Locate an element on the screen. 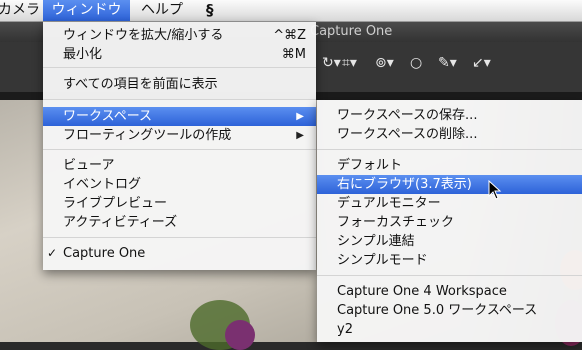 This screenshot has height=350, width=582. menu-item-simple-mode: シンプルモード is located at coordinates (449, 260).